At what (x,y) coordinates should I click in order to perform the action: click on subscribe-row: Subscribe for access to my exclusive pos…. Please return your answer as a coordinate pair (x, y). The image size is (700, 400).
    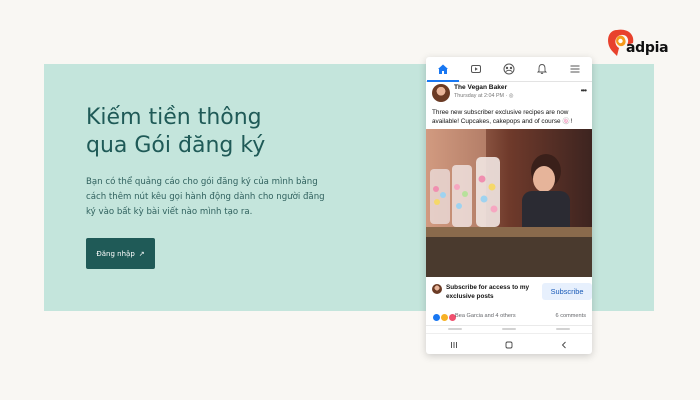
    Looking at the image, I should click on (512, 294).